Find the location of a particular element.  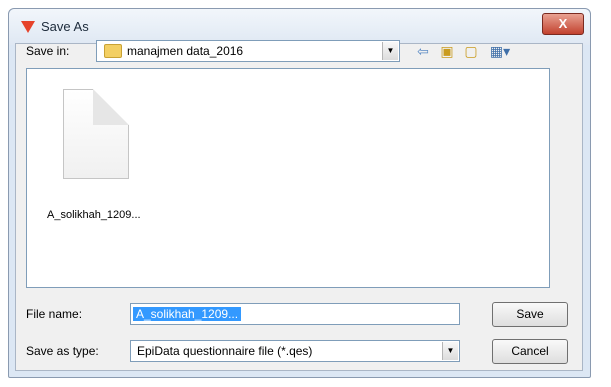

save-as-type-dropdown: EpiData questionnaire file (*.qes) ▼ is located at coordinates (295, 351).